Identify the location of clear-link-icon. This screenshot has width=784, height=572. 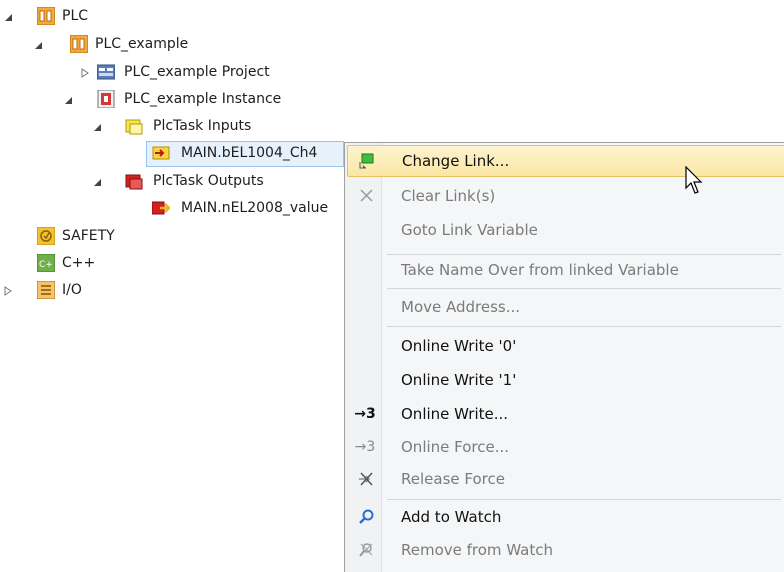
(366, 196).